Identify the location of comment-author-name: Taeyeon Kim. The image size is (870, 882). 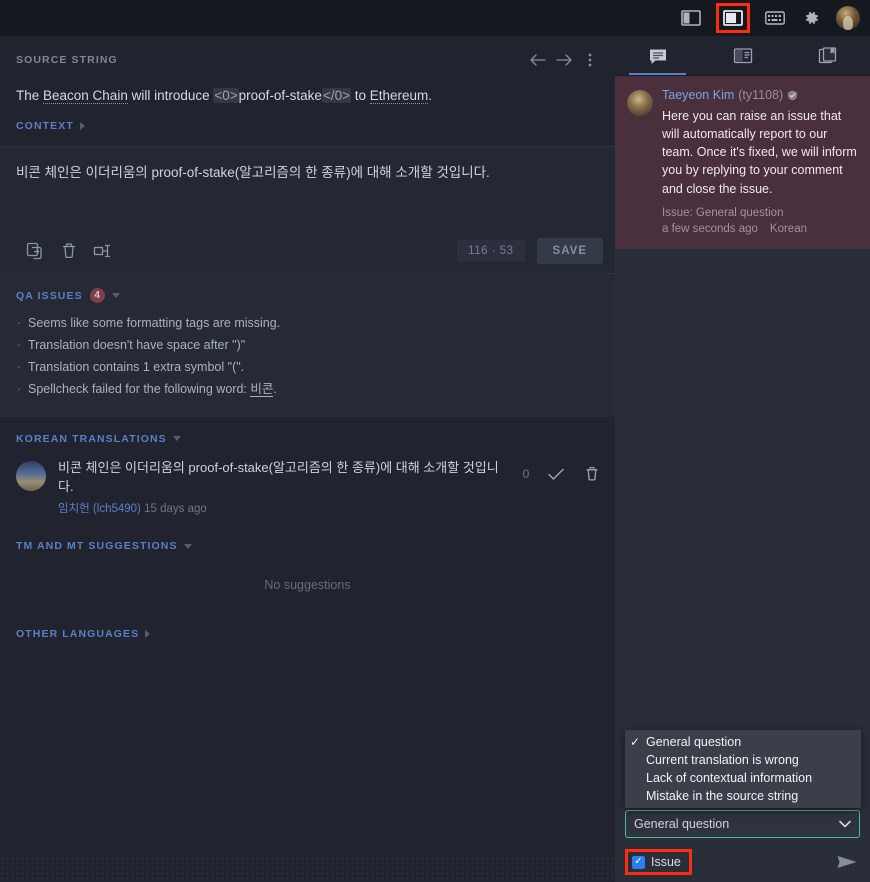
(698, 95).